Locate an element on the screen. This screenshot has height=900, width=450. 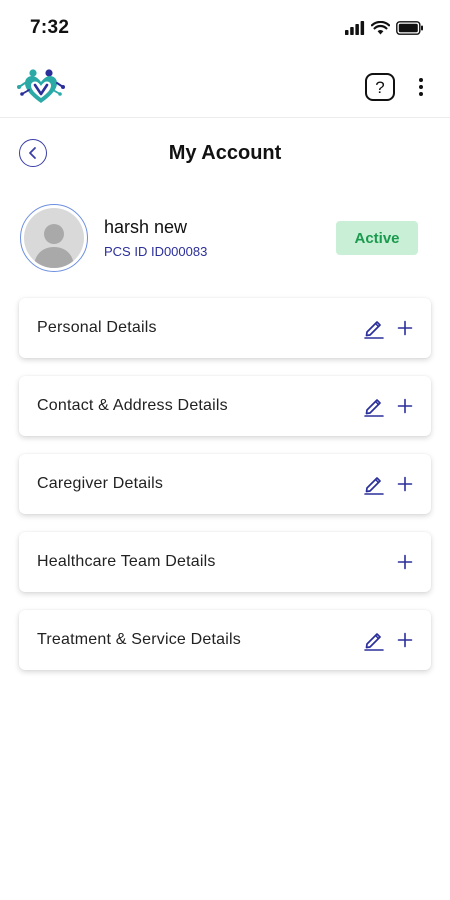
edit-treatment-service-button is located at coordinates (374, 640).